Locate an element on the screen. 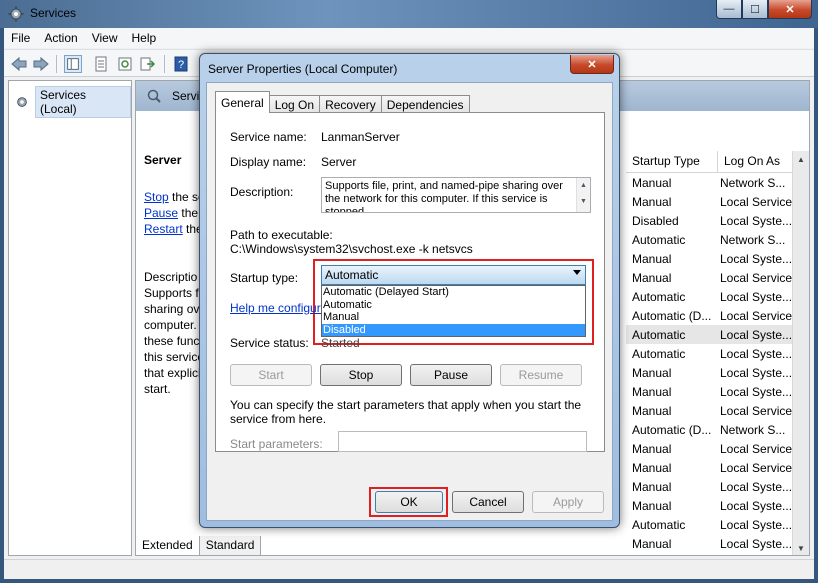 The image size is (818, 583). scroll-up-icon: ▲ is located at coordinates (801, 159).